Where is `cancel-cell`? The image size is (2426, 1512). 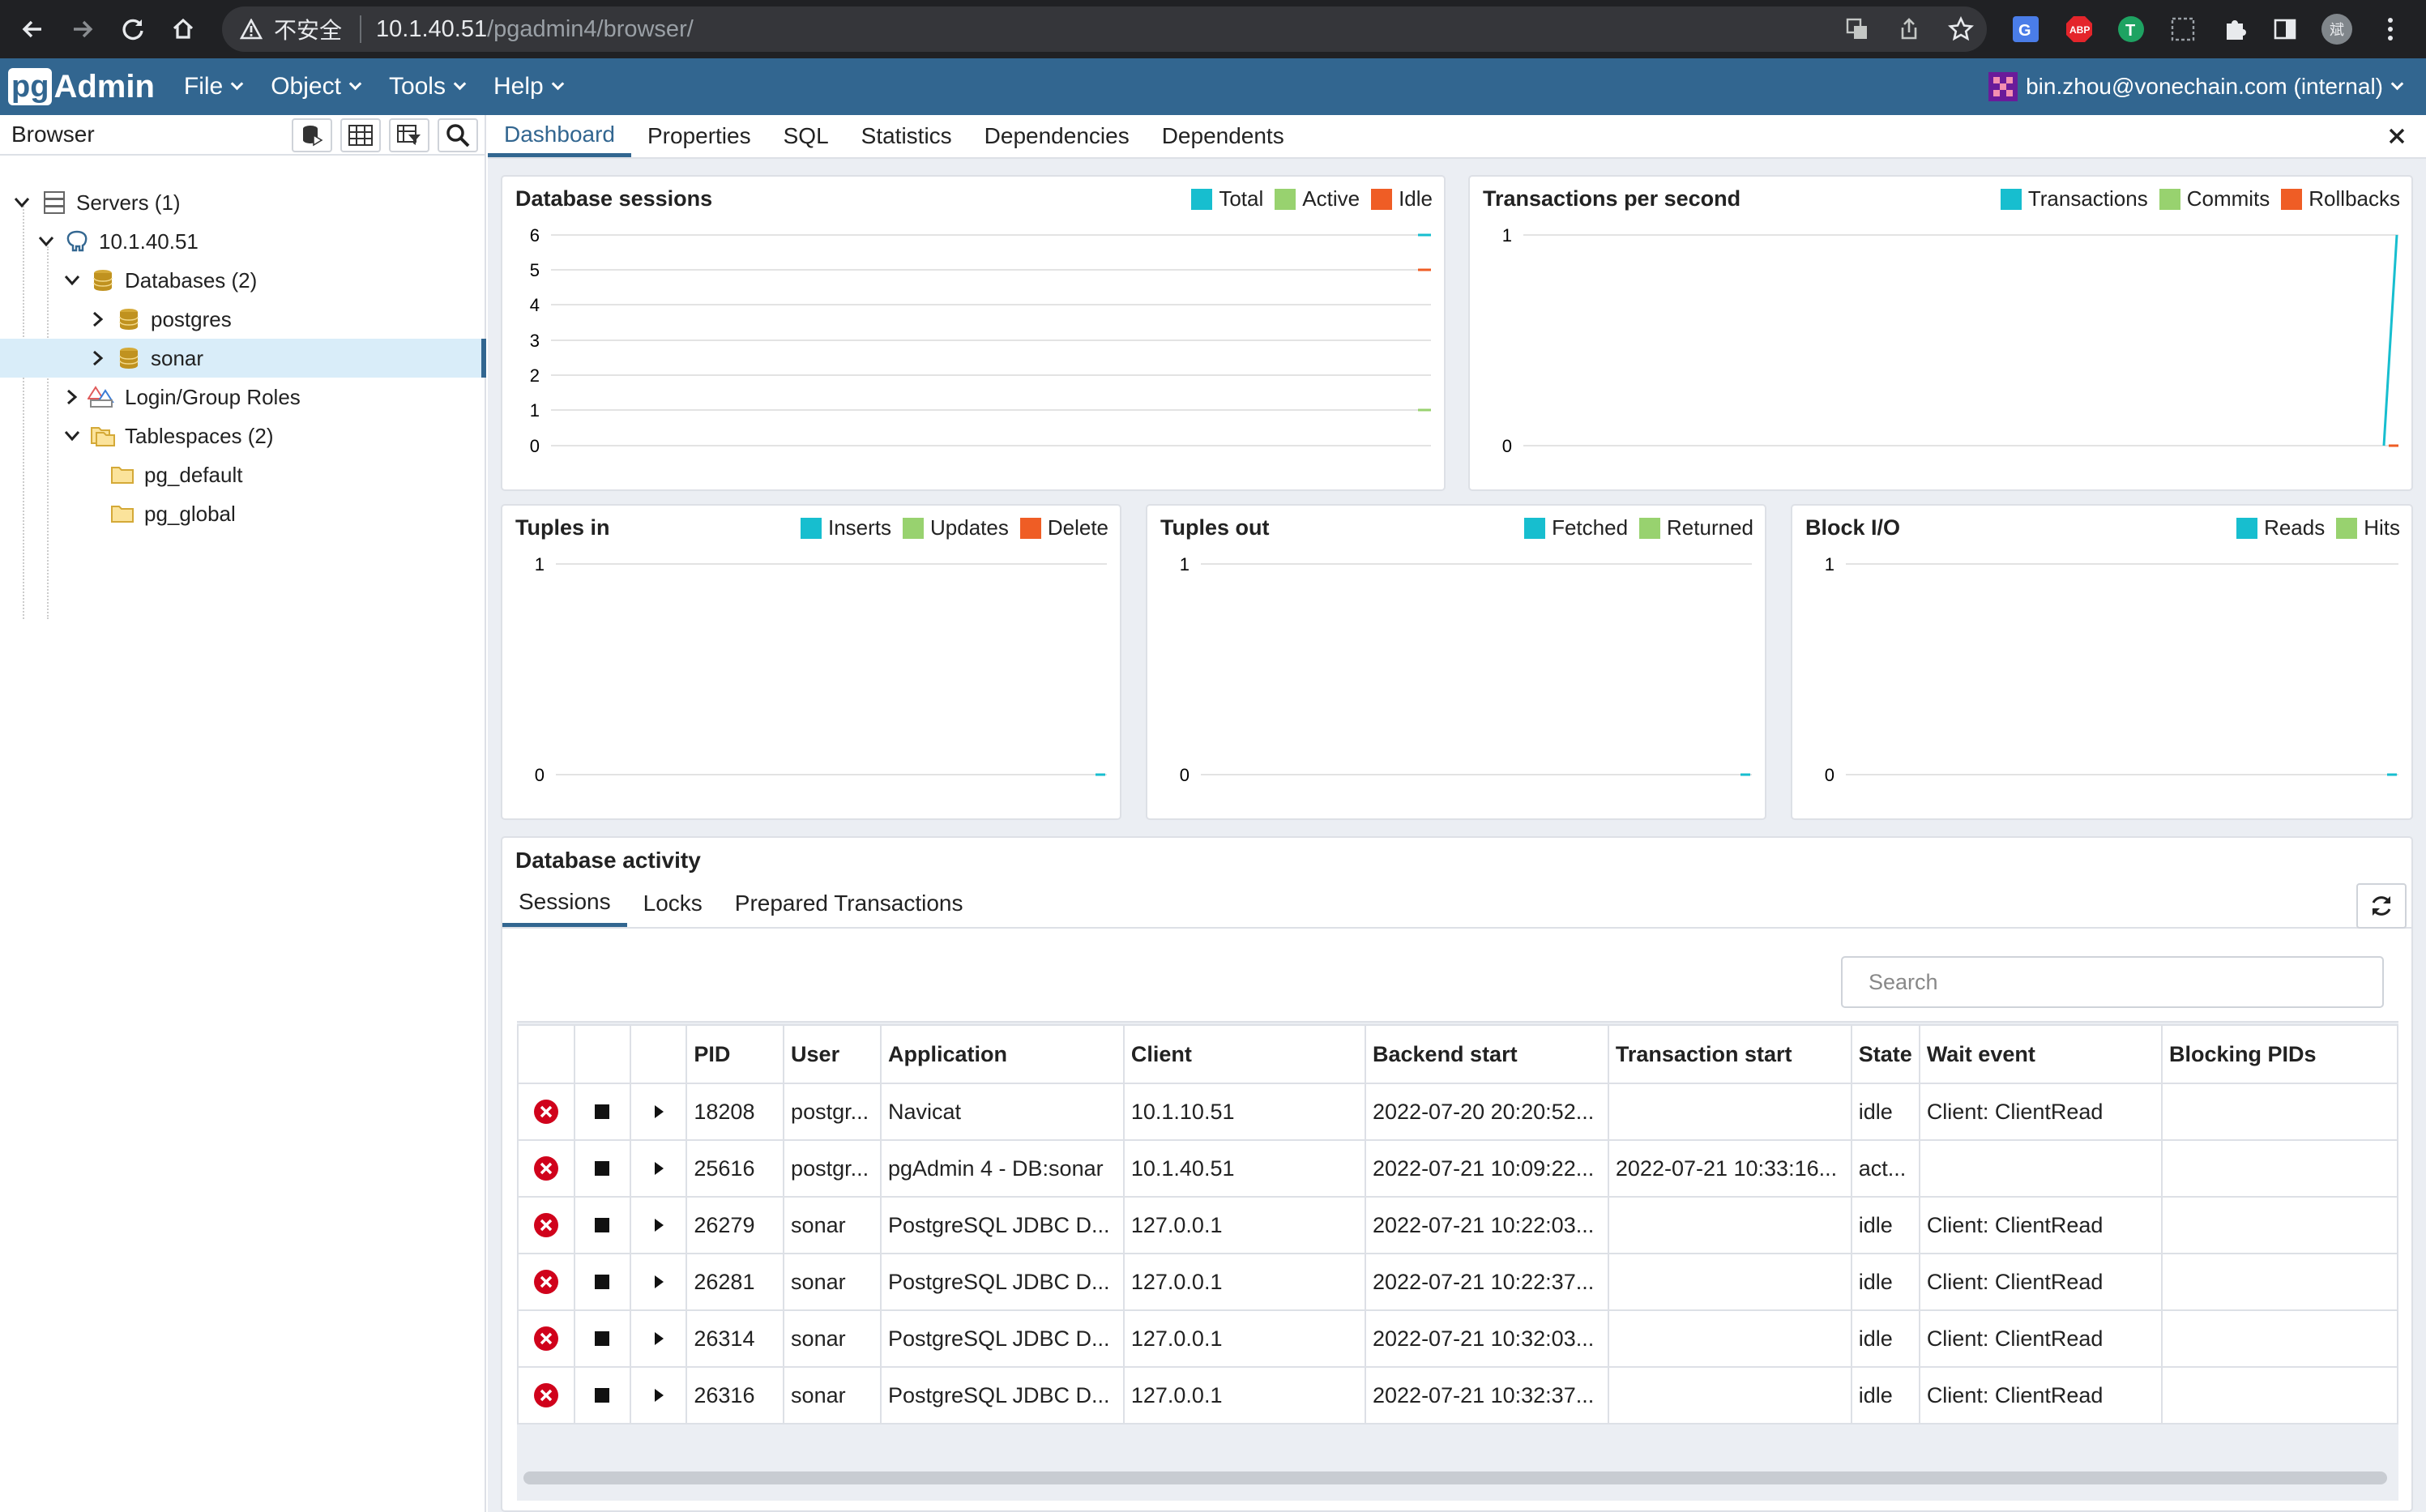 cancel-cell is located at coordinates (602, 1395).